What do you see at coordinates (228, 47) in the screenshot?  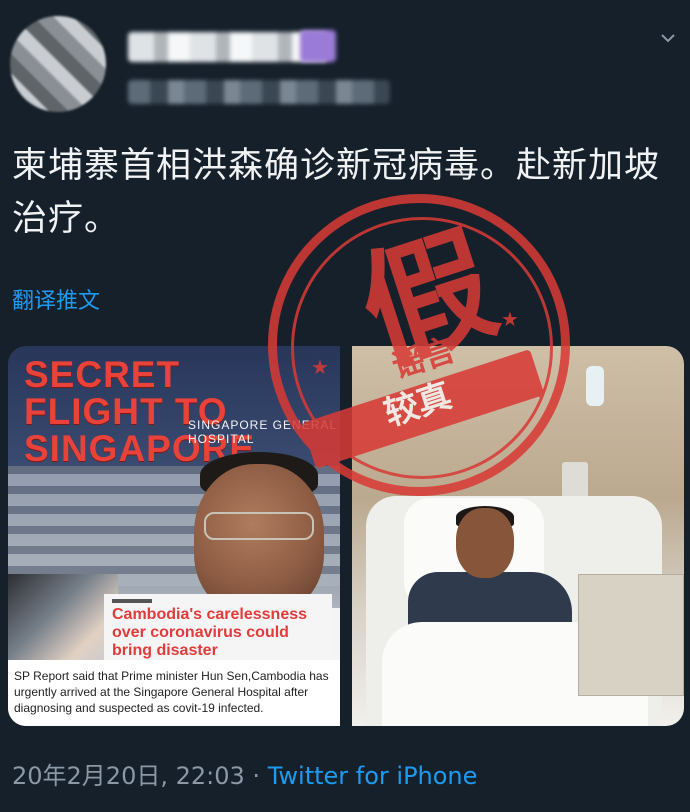 I see `display-name-blurred` at bounding box center [228, 47].